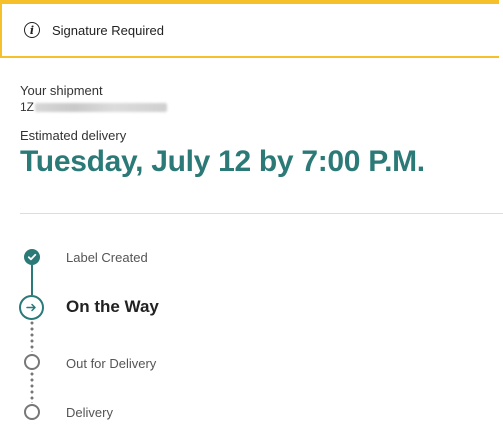  I want to click on step-label-out-for-delivery: Out for Delivery, so click(111, 363).